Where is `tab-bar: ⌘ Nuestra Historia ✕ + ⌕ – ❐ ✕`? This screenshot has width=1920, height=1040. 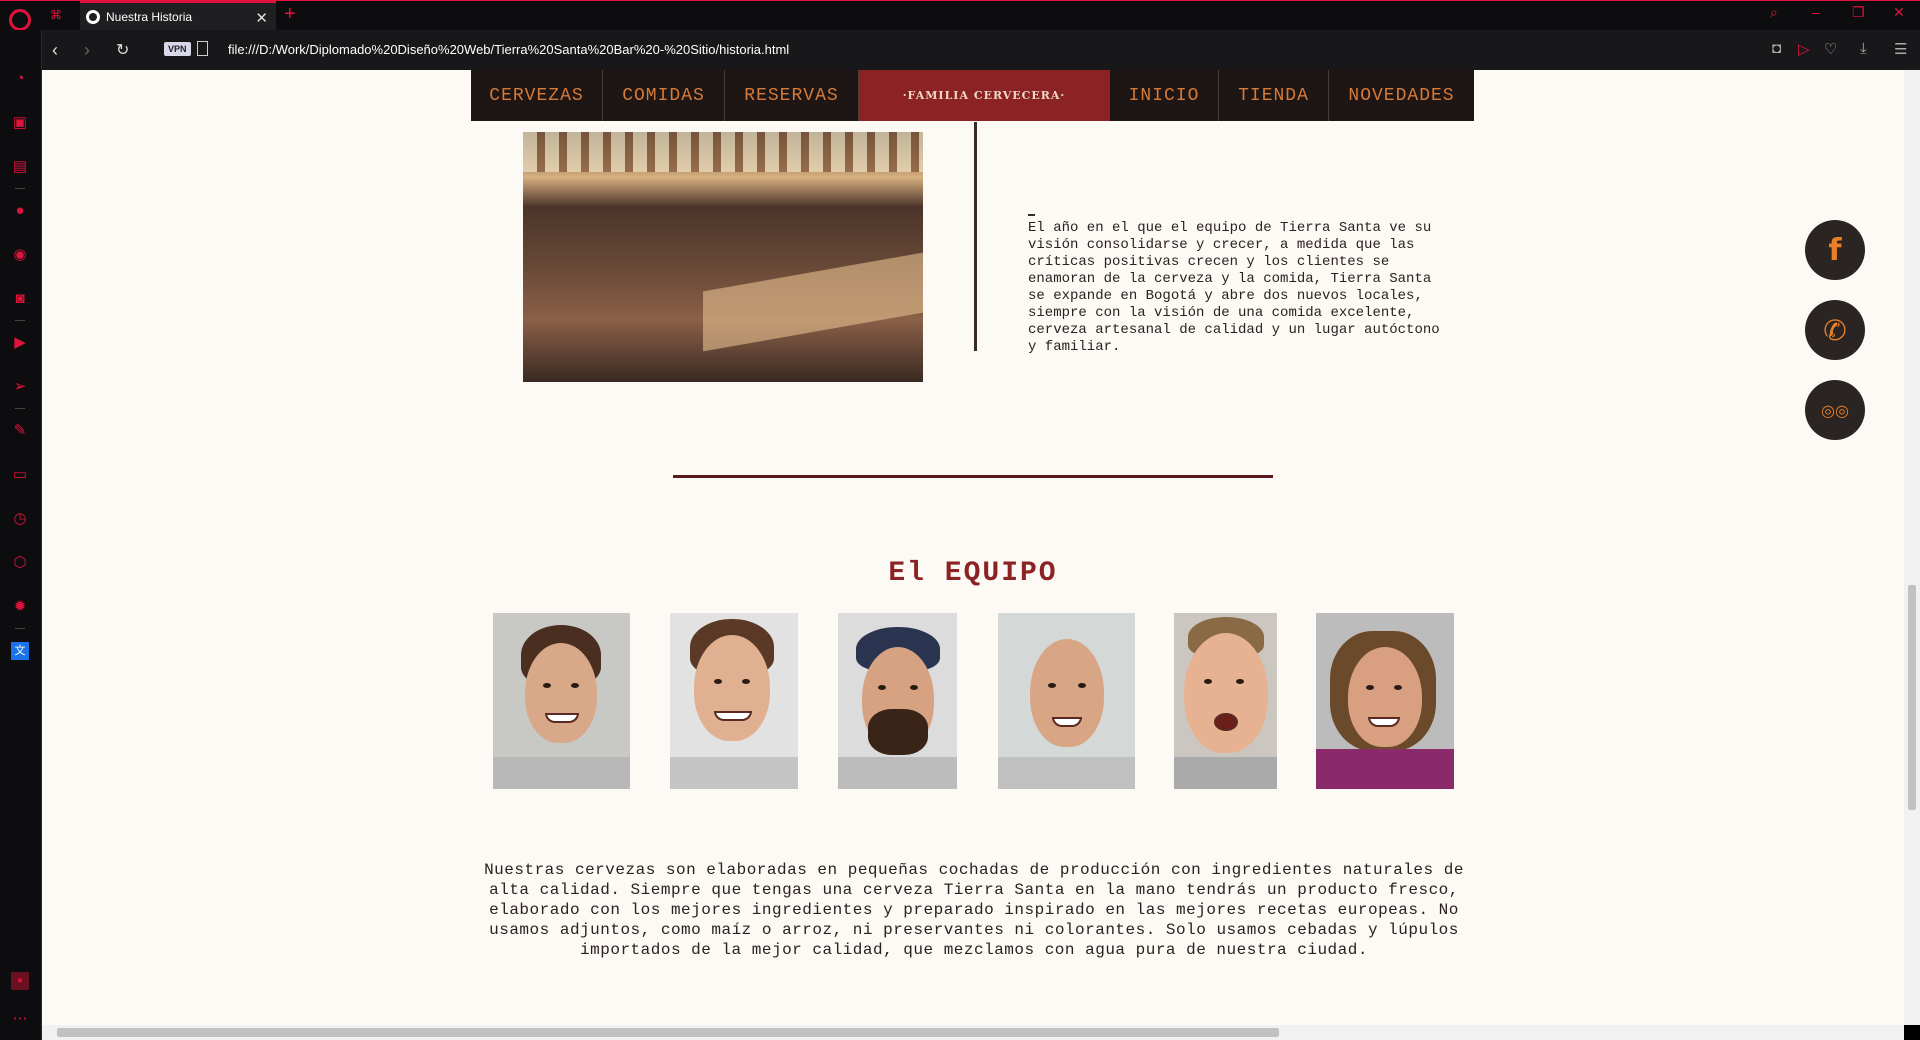 tab-bar: ⌘ Nuestra Historia ✕ + ⌕ – ❐ ✕ is located at coordinates (960, 15).